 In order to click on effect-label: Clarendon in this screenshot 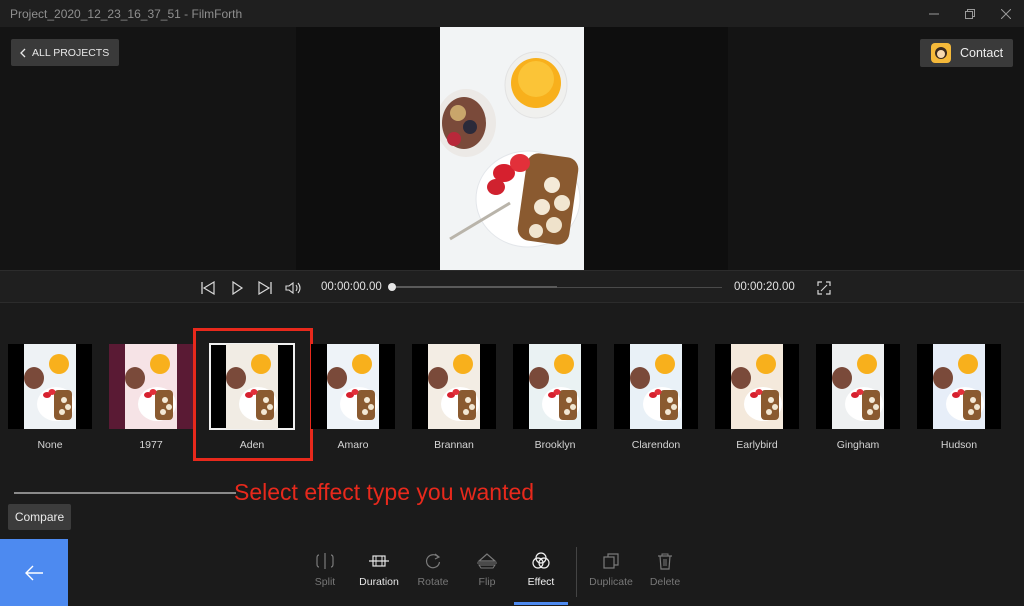, I will do `click(656, 445)`.